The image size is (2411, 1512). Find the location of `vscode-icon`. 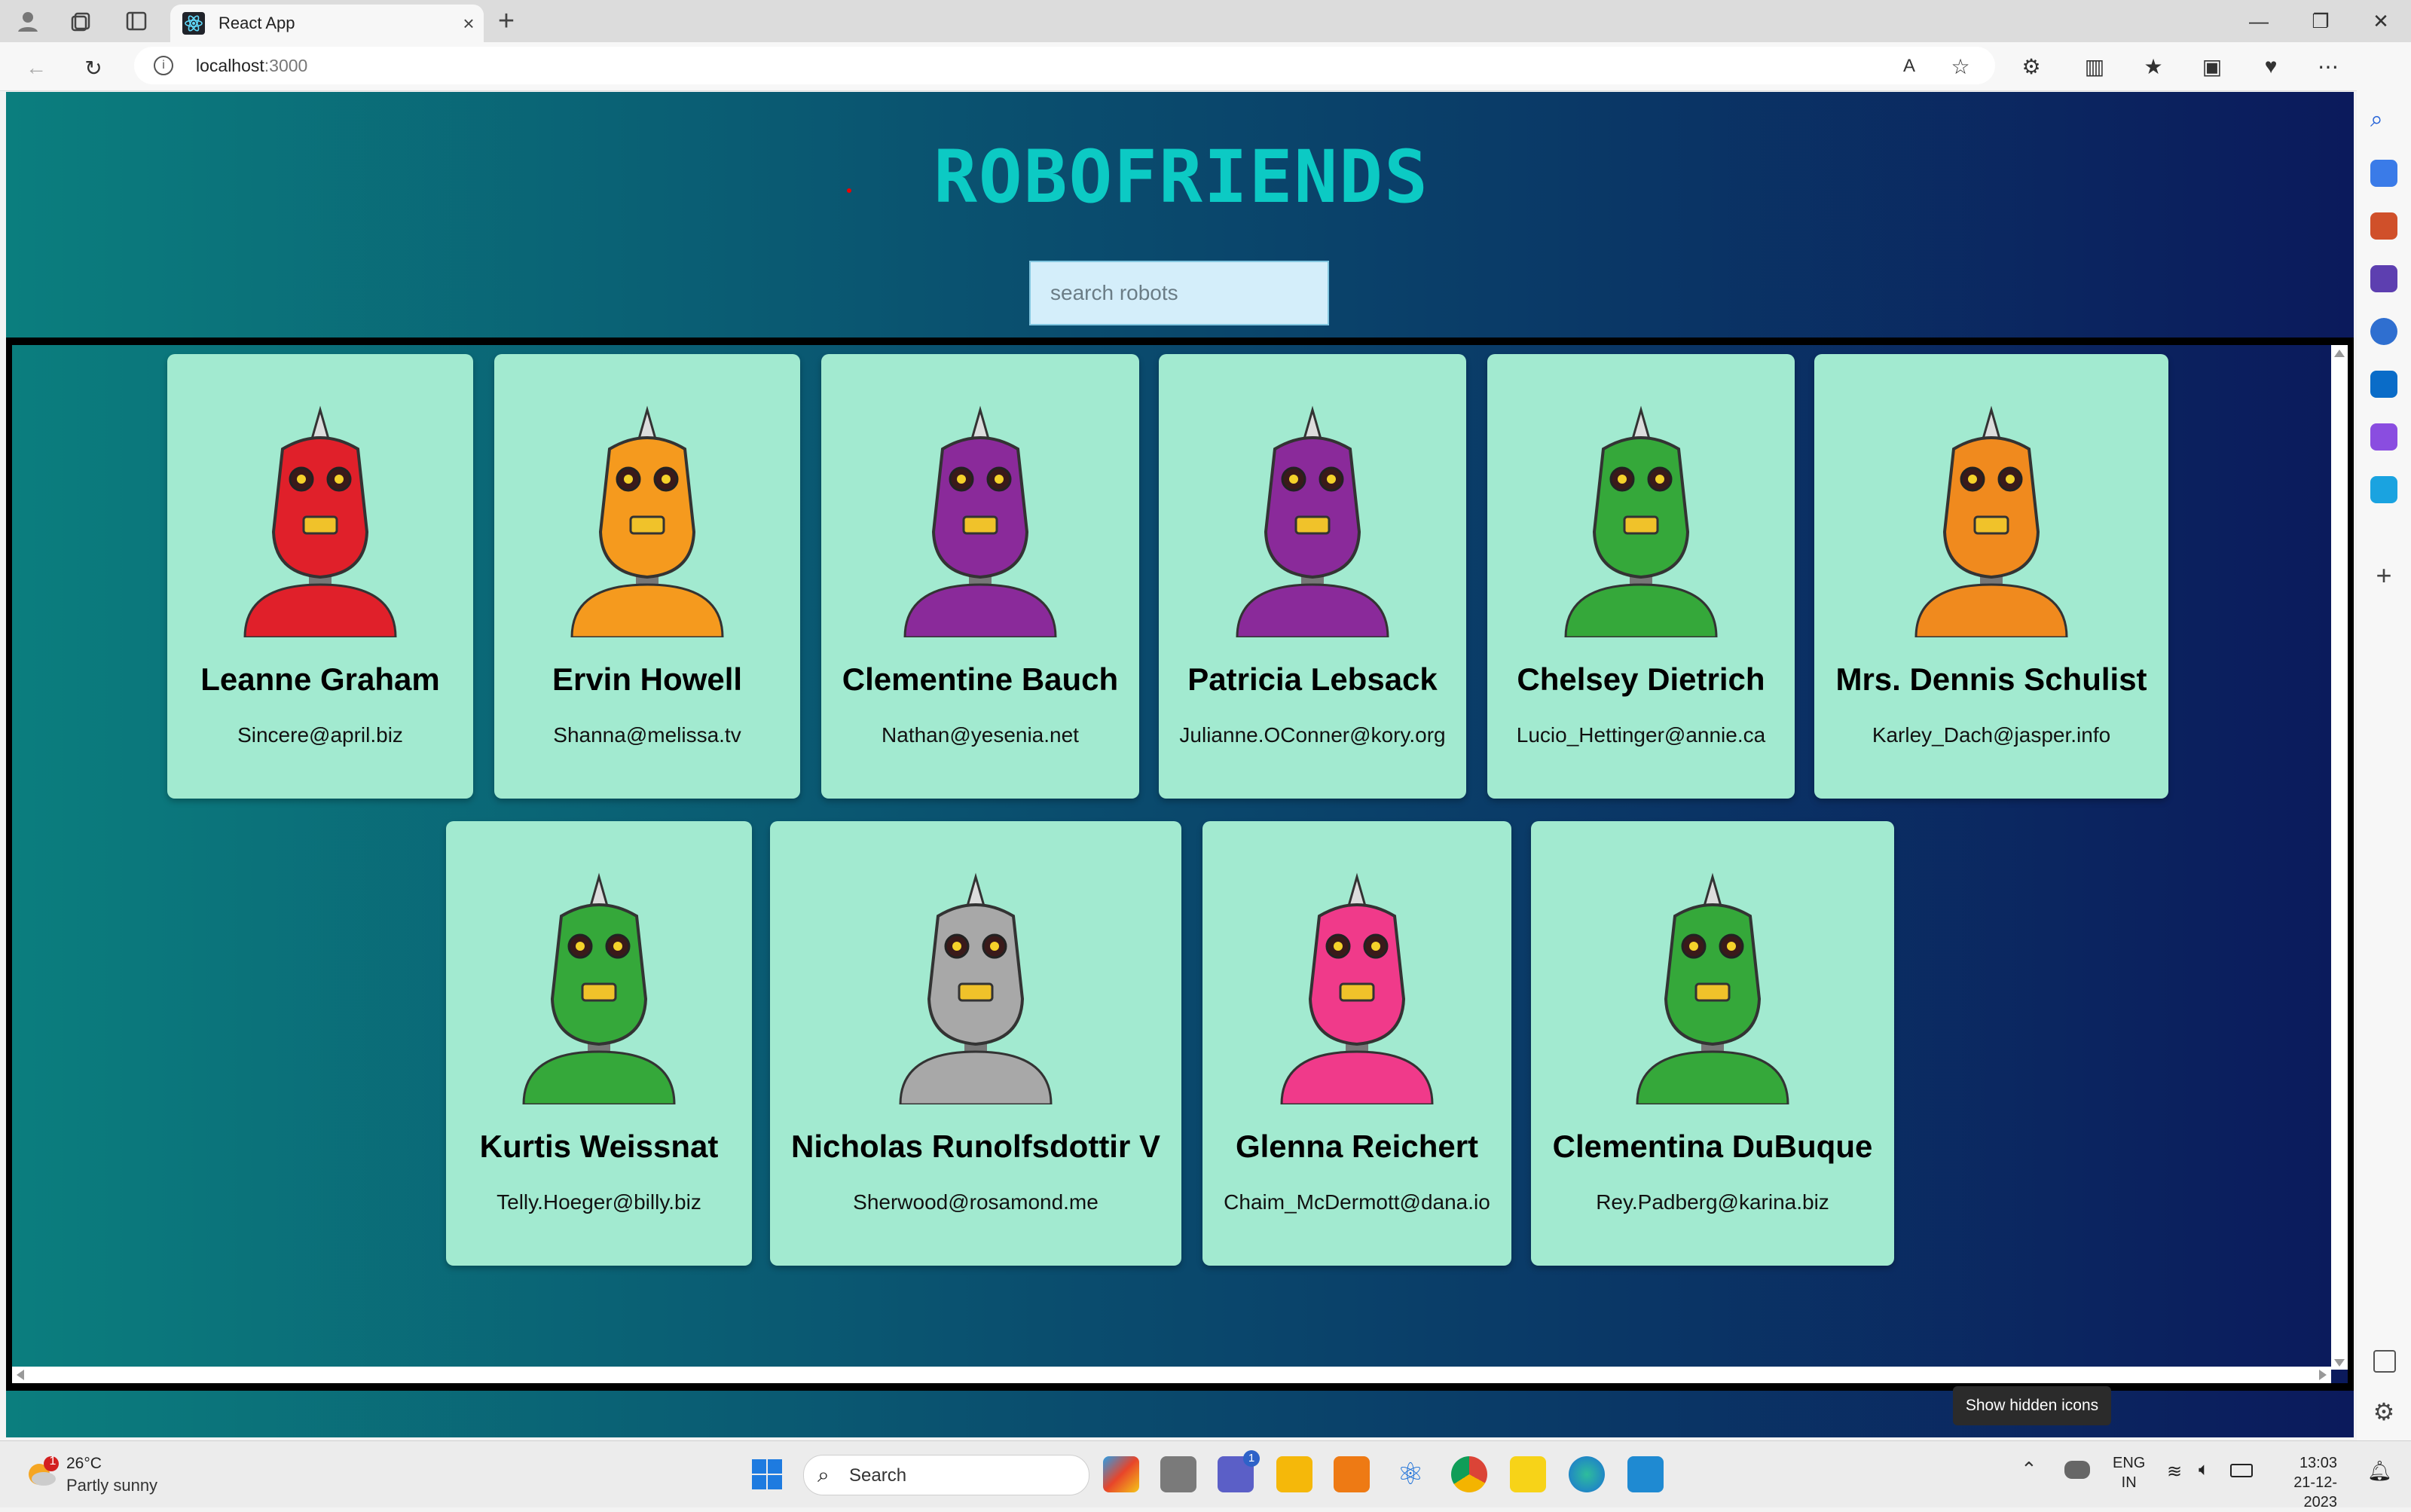

vscode-icon is located at coordinates (1645, 1474).